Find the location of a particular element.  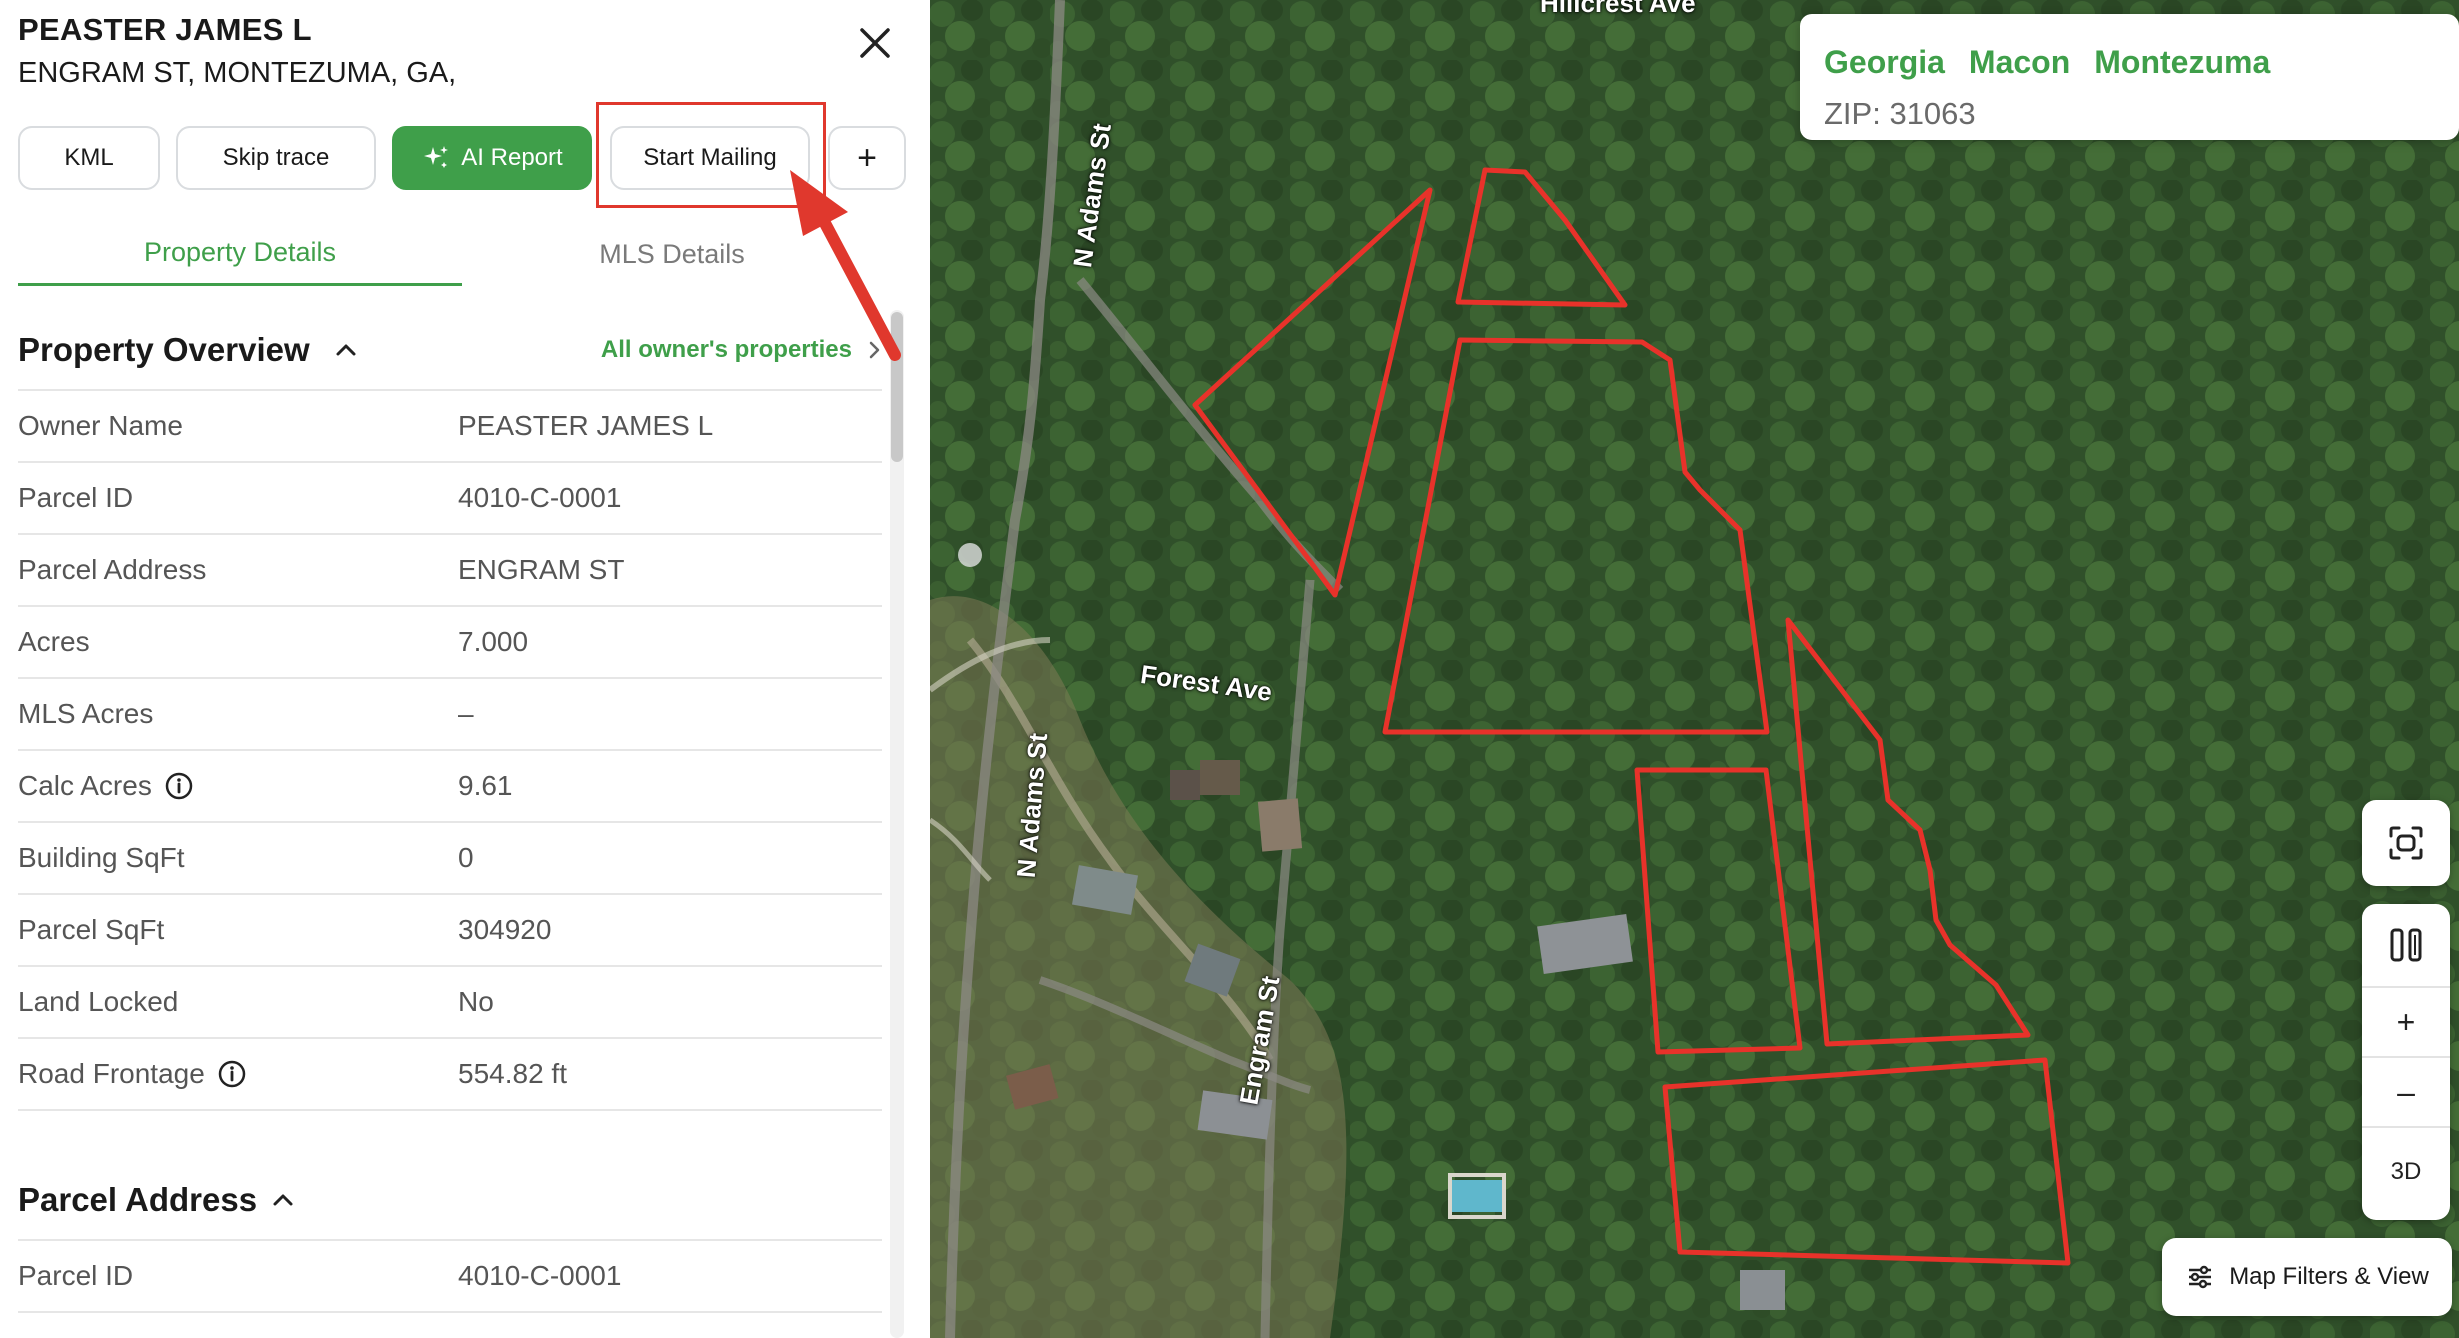

panel-scrollbar is located at coordinates (897, 824).